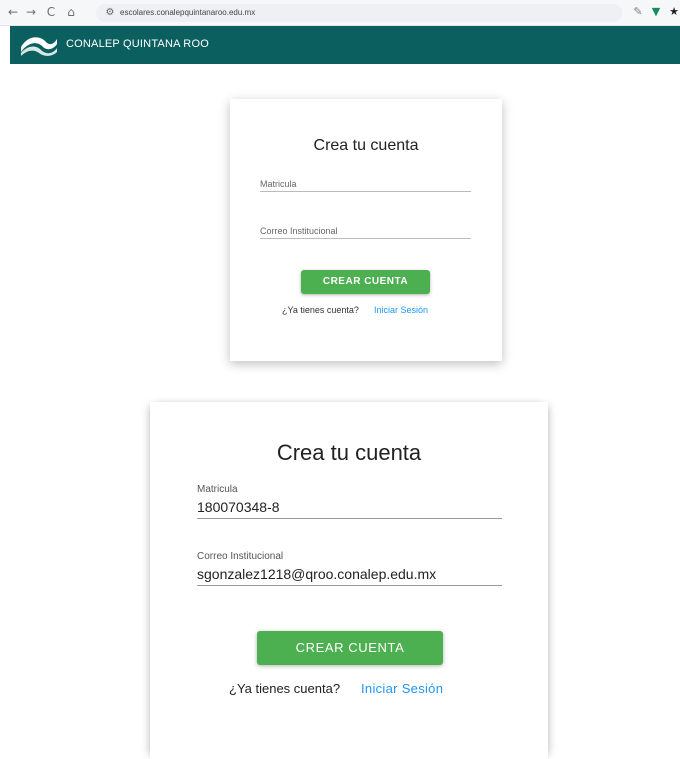  I want to click on matricula-input-filled: 180070348-8, so click(238, 507).